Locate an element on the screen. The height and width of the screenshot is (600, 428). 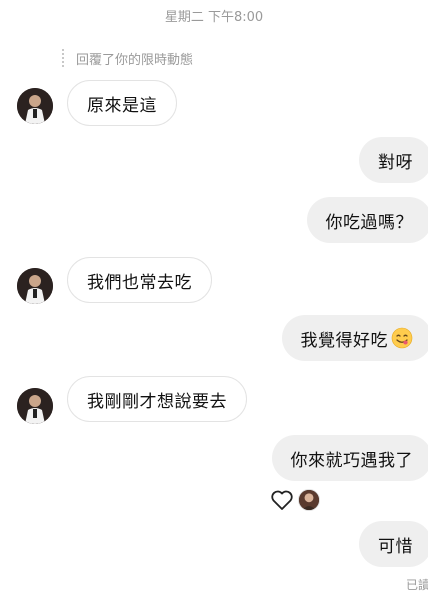
message-bubble-outgoing: 你吃過嗎？ is located at coordinates (367, 220).